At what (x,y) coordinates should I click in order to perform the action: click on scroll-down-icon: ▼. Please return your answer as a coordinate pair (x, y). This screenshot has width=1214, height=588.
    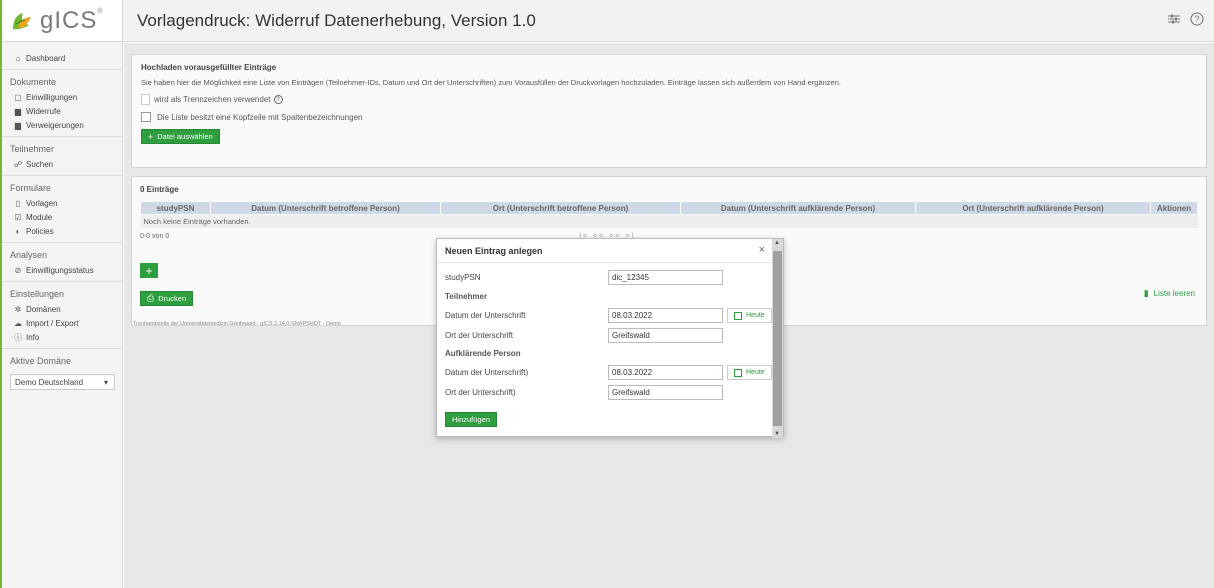
    Looking at the image, I should click on (777, 434).